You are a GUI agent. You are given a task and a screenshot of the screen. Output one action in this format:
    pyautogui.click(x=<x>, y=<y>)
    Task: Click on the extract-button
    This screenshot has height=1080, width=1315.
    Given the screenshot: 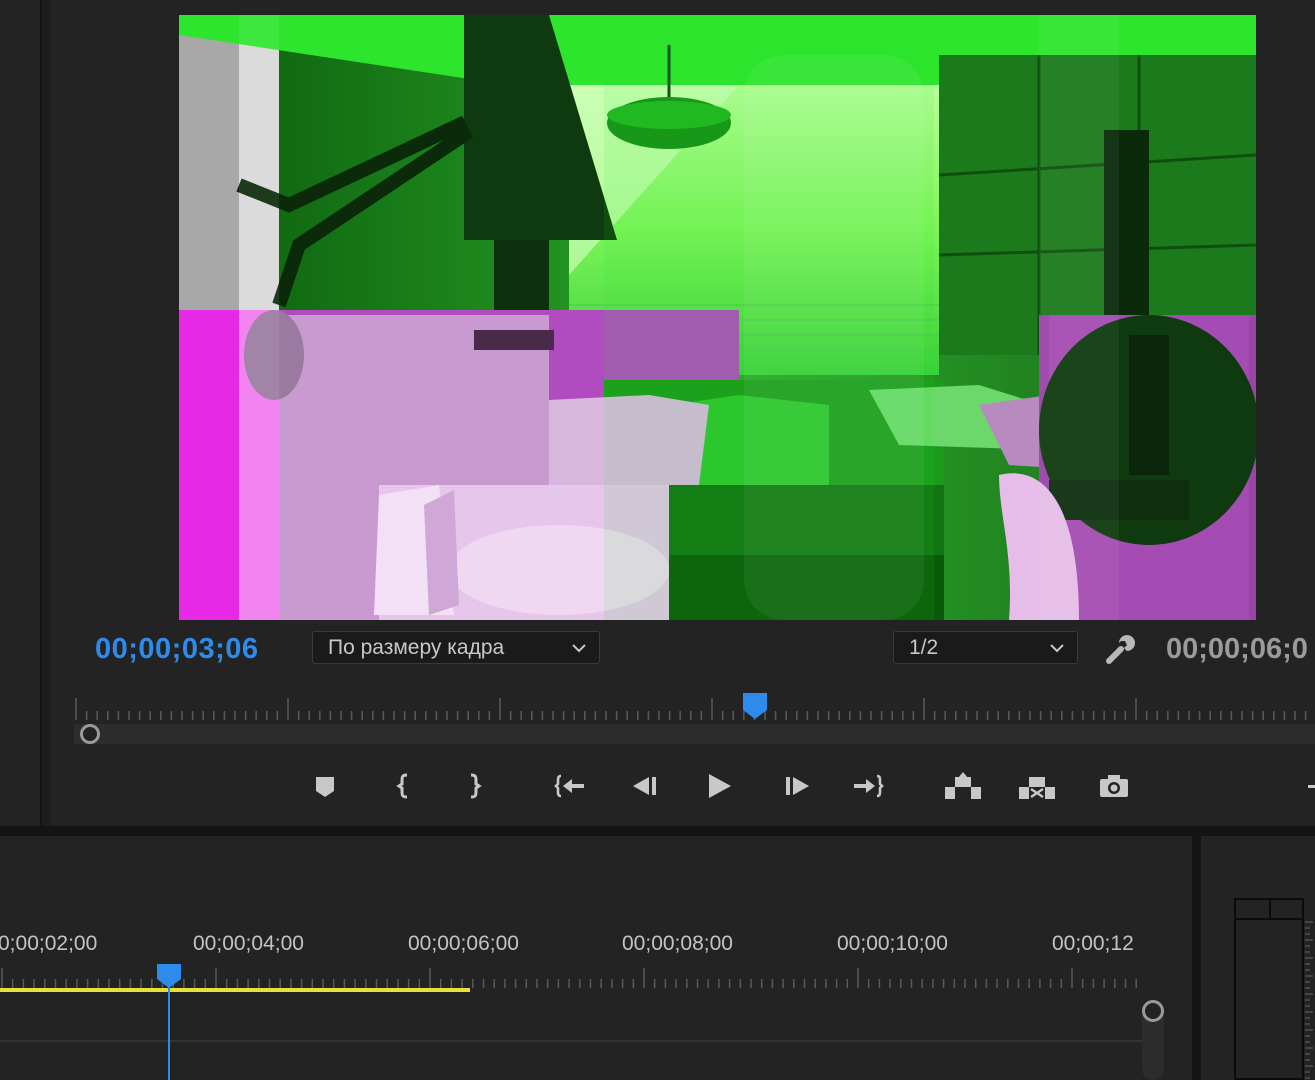 What is the action you would take?
    pyautogui.click(x=1037, y=786)
    